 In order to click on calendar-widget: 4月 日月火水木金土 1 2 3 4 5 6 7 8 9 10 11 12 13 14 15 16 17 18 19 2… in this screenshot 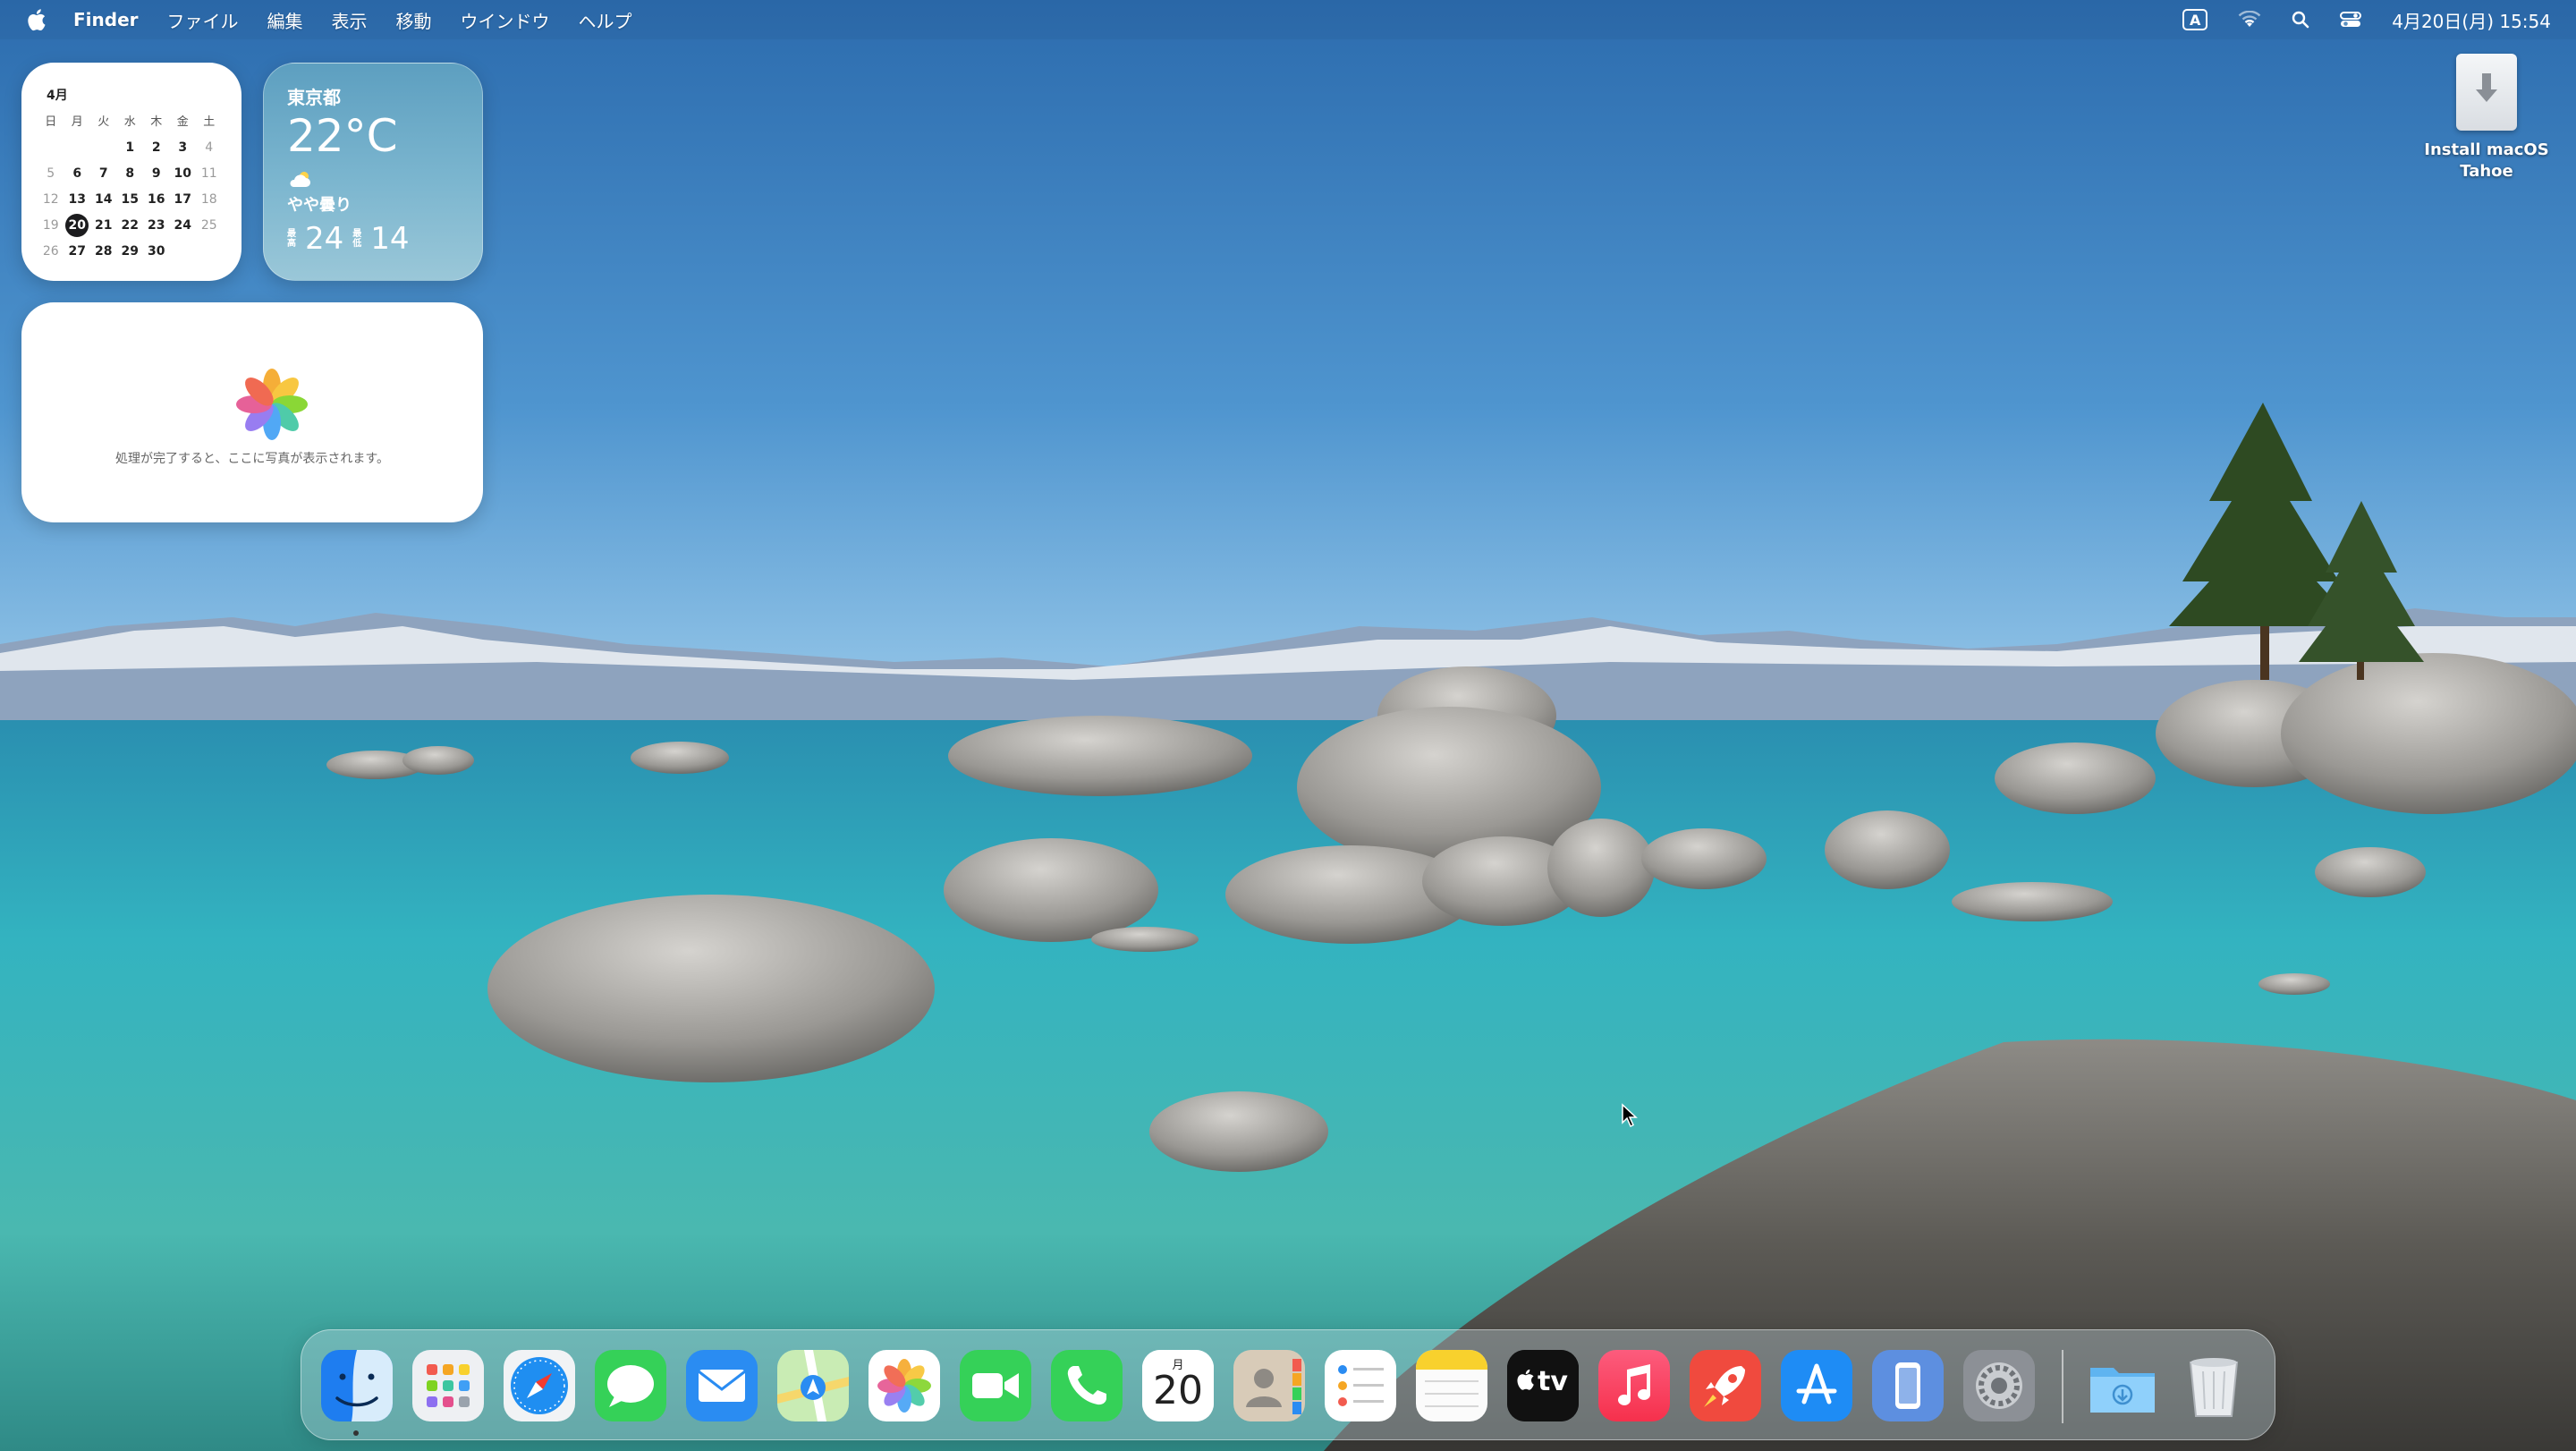, I will do `click(131, 172)`.